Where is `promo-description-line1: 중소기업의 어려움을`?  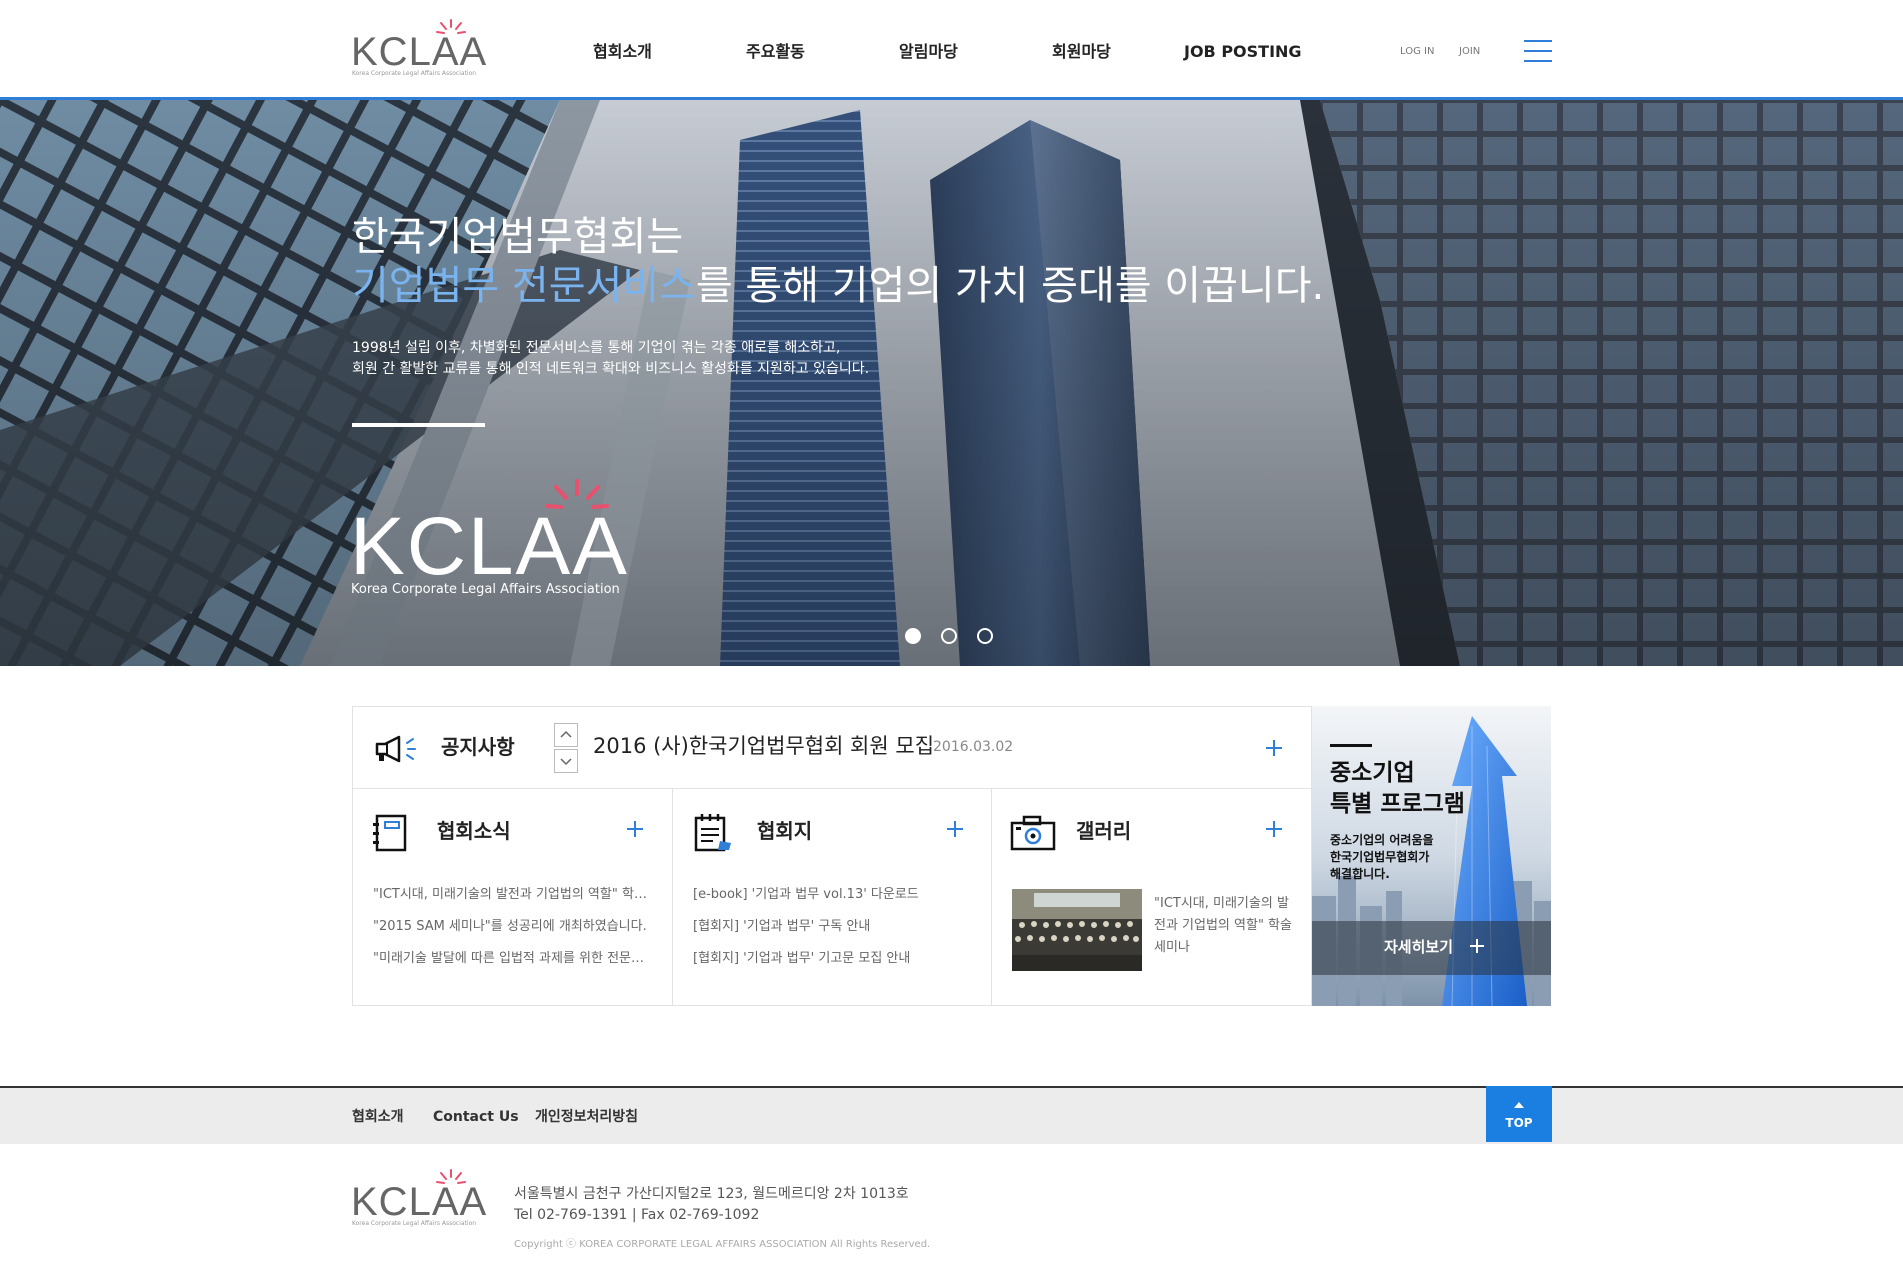 promo-description-line1: 중소기업의 어려움을 is located at coordinates (1382, 840).